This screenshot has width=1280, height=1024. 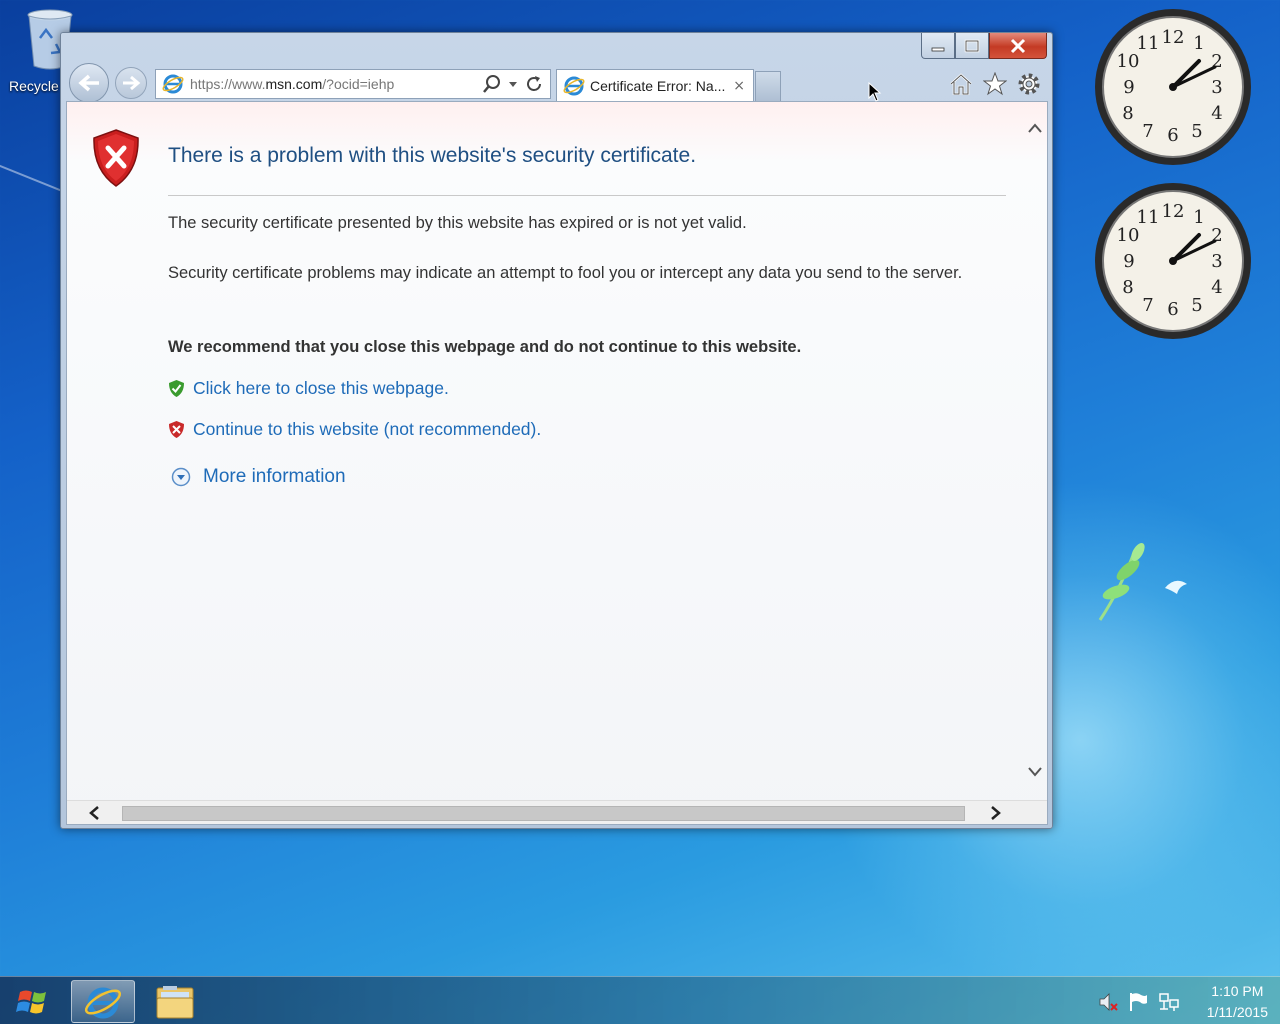 I want to click on back-arrow-icon, so click(x=88, y=83).